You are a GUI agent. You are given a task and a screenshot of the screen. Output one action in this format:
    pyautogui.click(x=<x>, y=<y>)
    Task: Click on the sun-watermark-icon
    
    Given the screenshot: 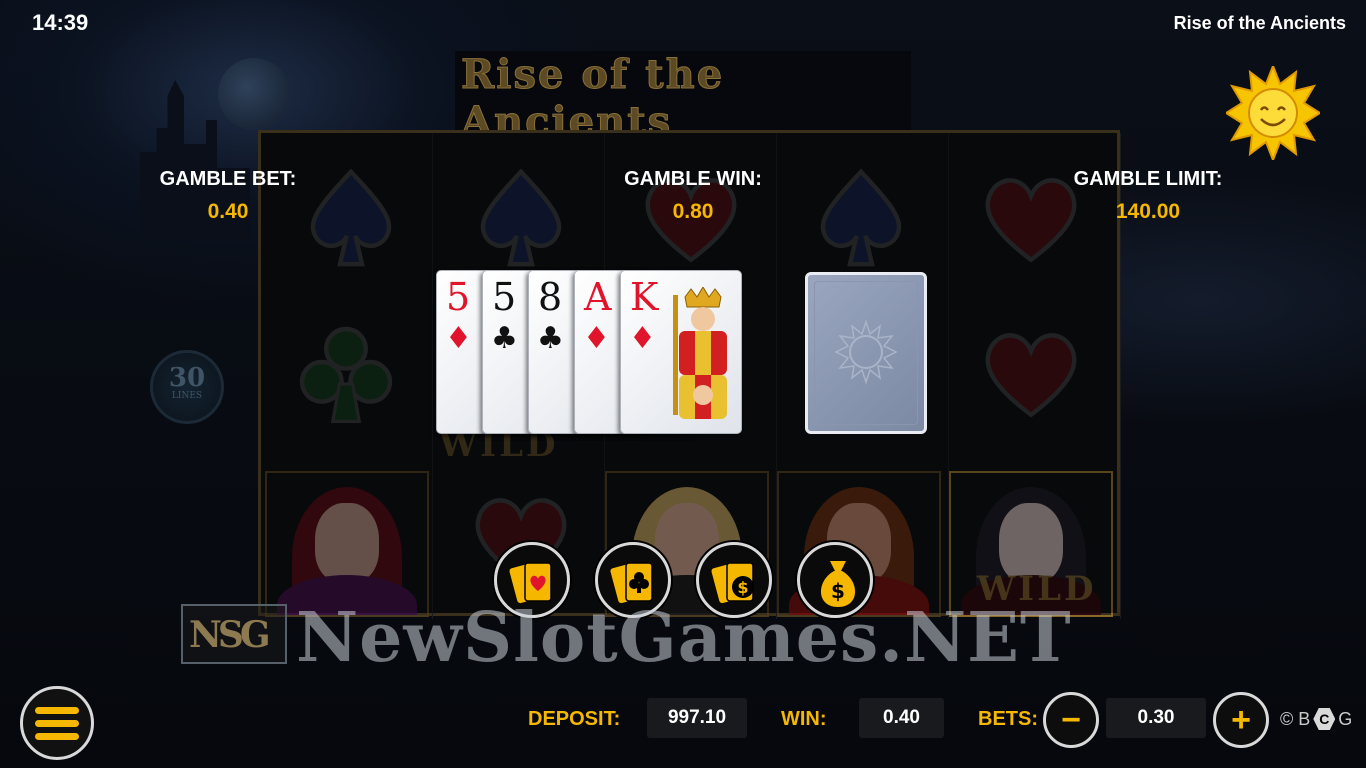 What is the action you would take?
    pyautogui.click(x=866, y=352)
    